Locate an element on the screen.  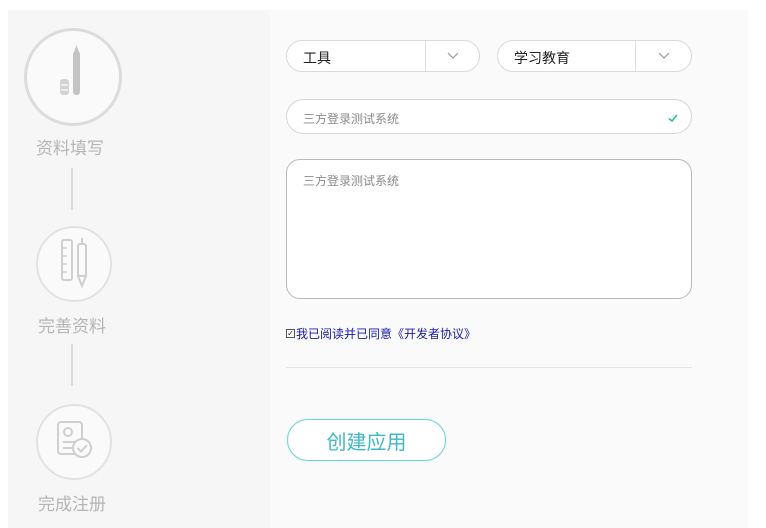
create-app-label: 创建应用 is located at coordinates (366, 441).